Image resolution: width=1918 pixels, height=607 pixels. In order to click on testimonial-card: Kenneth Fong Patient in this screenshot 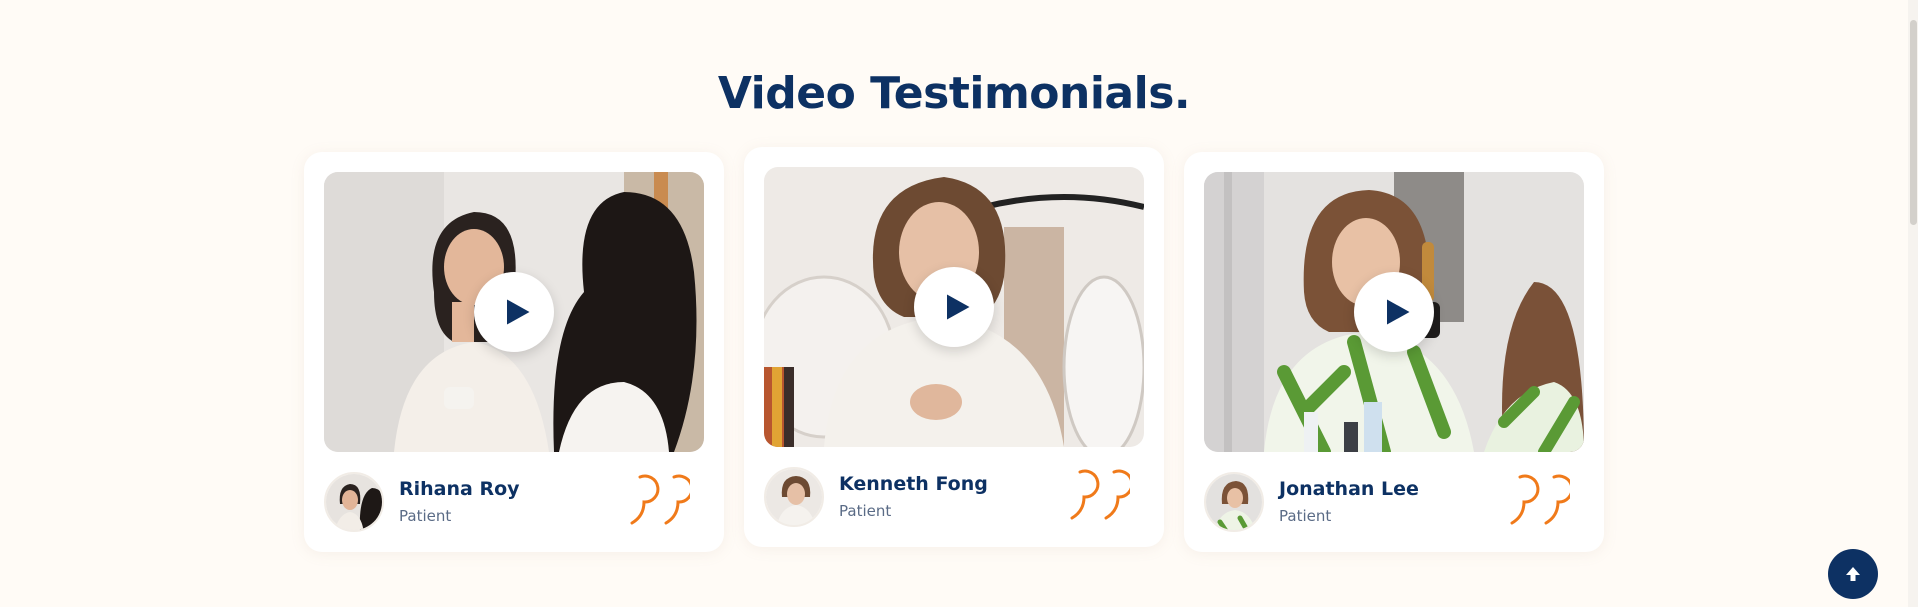, I will do `click(954, 347)`.